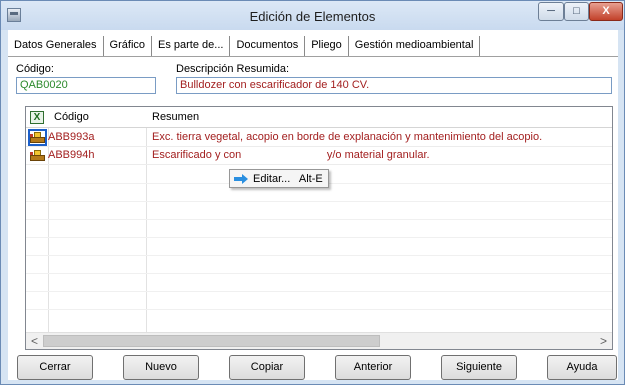 This screenshot has width=625, height=385. Describe the element at coordinates (55, 367) in the screenshot. I see `cerrar-button: Cerrar` at that location.